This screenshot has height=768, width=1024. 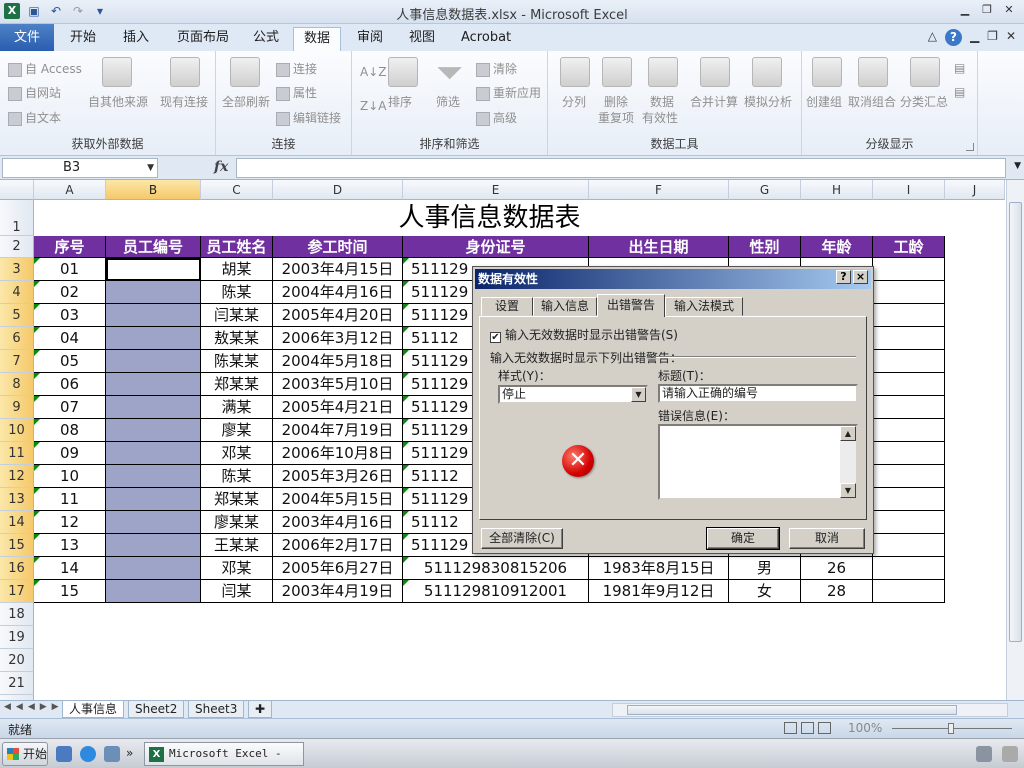 I want to click on reapply-button: 重新应用, so click(x=508, y=92).